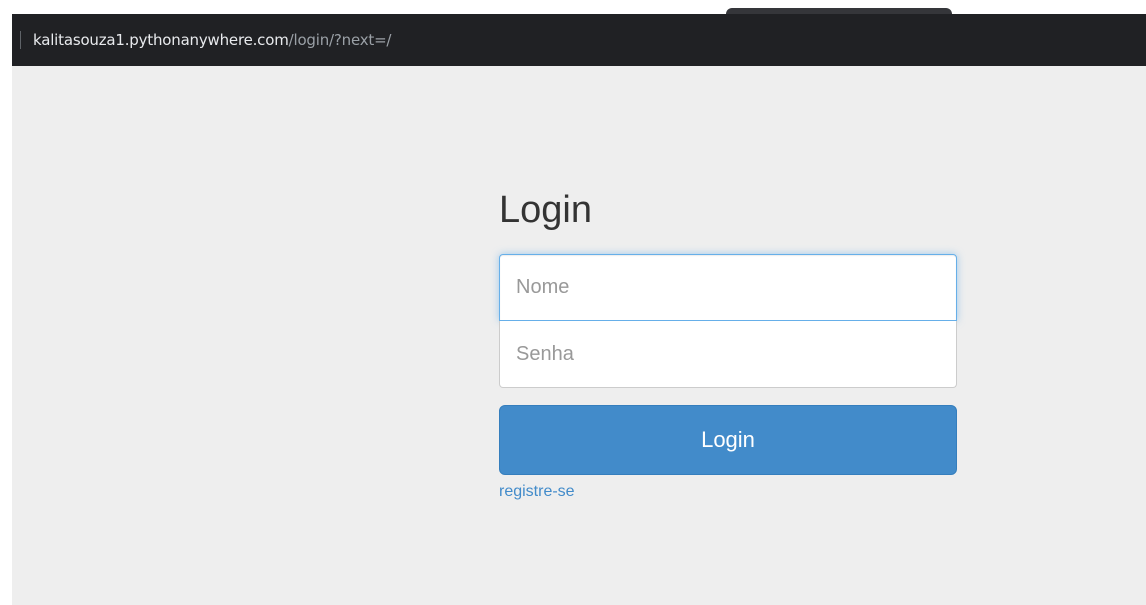  What do you see at coordinates (728, 440) in the screenshot?
I see `login-button: Login` at bounding box center [728, 440].